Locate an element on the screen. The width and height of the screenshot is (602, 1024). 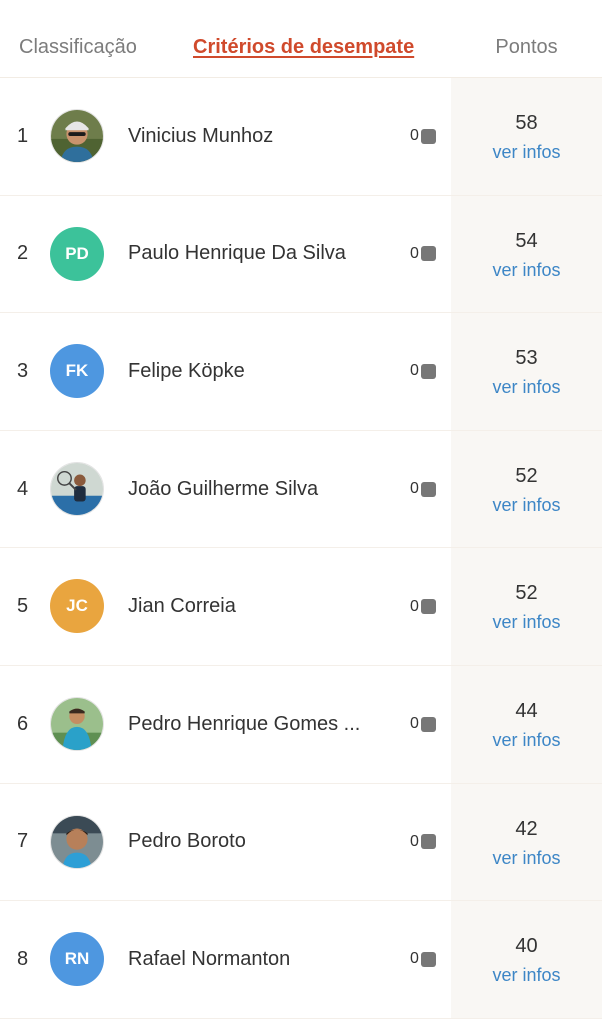
rank-position: 7 is located at coordinates (23, 841).